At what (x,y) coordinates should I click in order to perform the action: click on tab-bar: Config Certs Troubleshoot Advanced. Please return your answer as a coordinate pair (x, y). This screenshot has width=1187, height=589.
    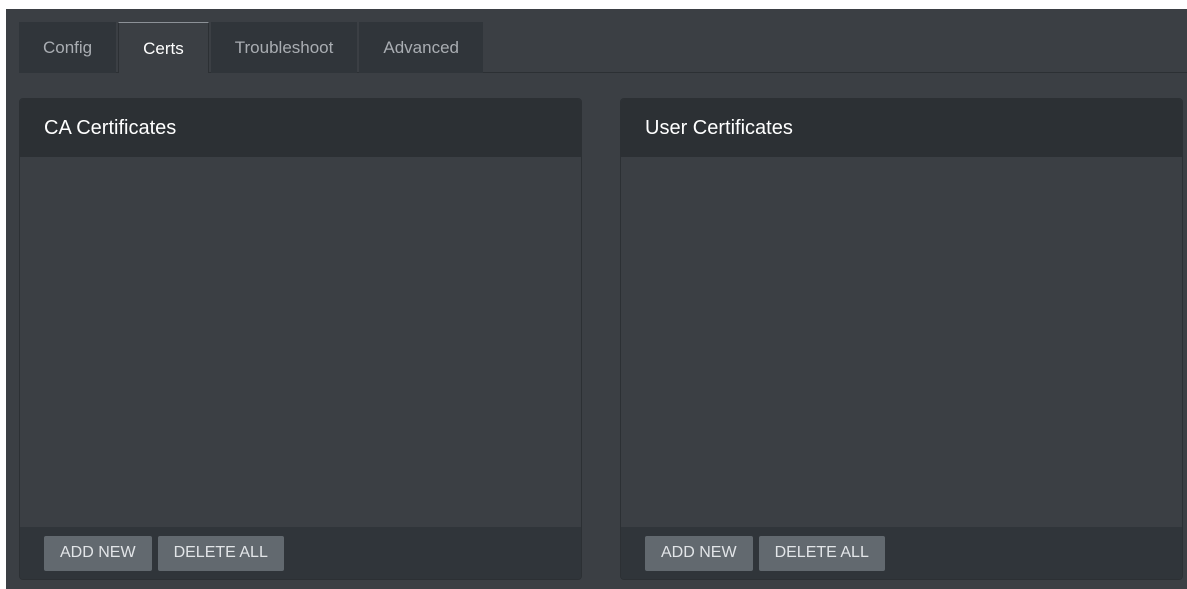
    Looking at the image, I should click on (603, 47).